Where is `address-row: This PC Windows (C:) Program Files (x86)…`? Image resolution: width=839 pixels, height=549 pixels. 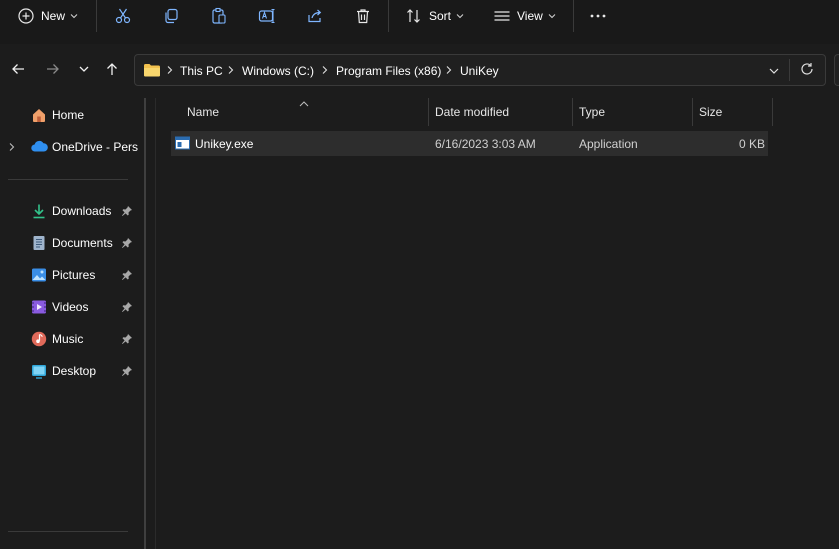
address-row: This PC Windows (C:) Program Files (x86)… is located at coordinates (419, 71).